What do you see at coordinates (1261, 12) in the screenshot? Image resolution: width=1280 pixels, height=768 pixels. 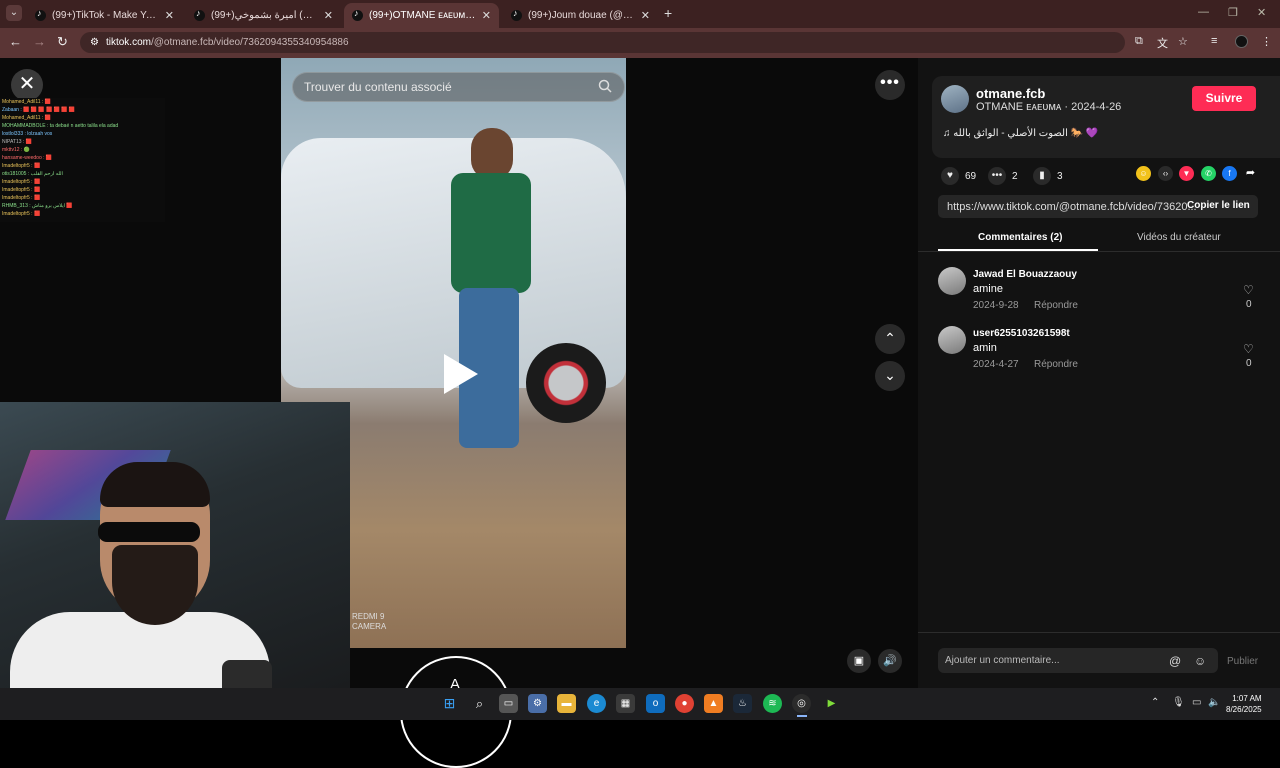 I see `window-close-icon: ✕` at bounding box center [1261, 12].